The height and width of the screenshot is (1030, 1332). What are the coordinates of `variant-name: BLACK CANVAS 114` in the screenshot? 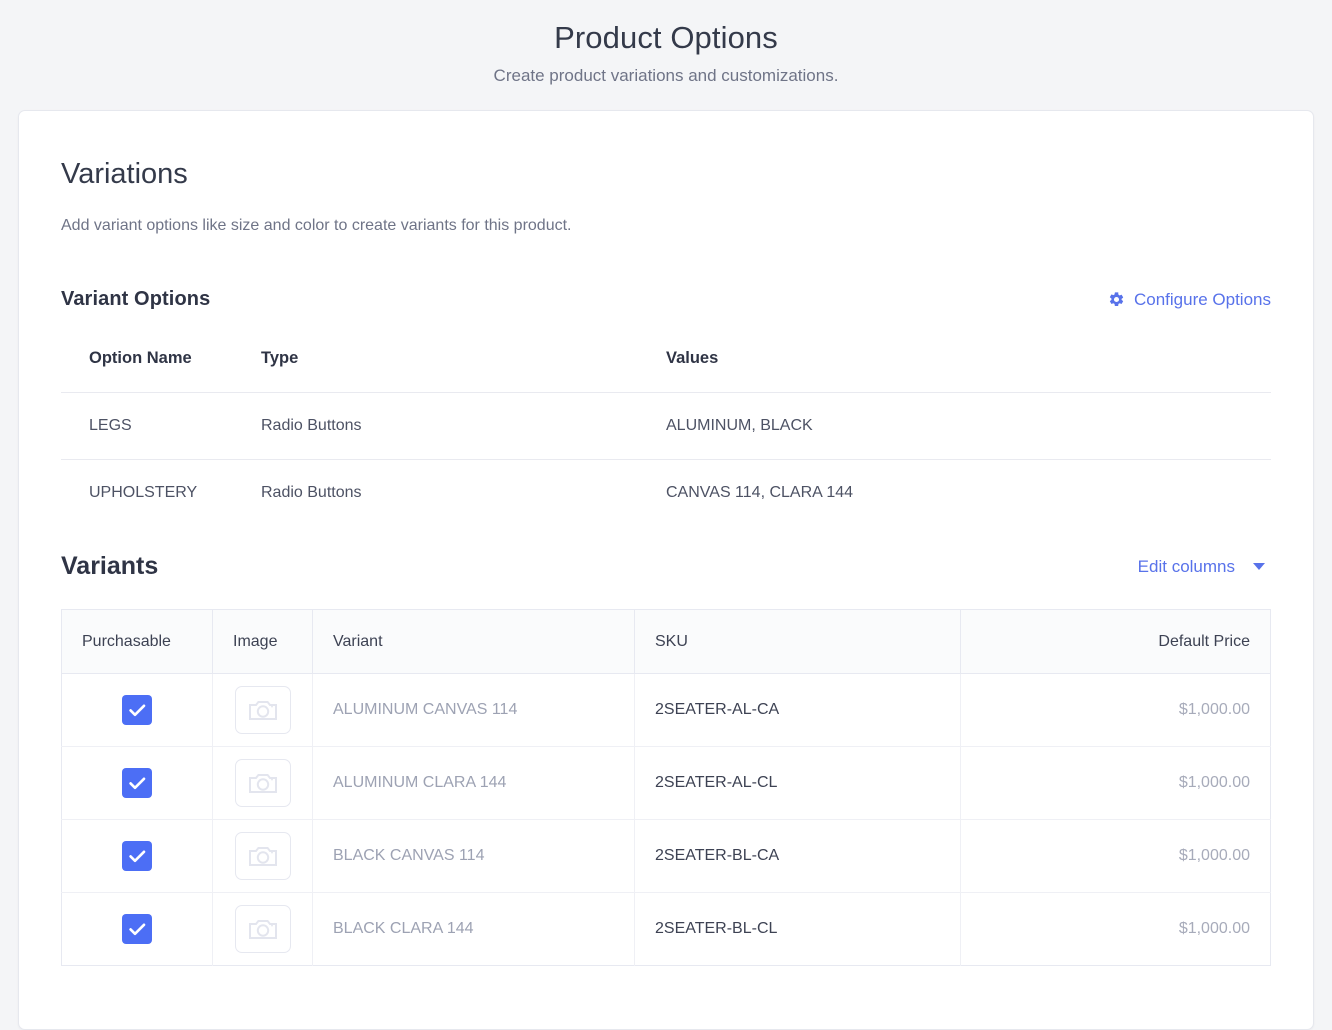 It's located at (473, 856).